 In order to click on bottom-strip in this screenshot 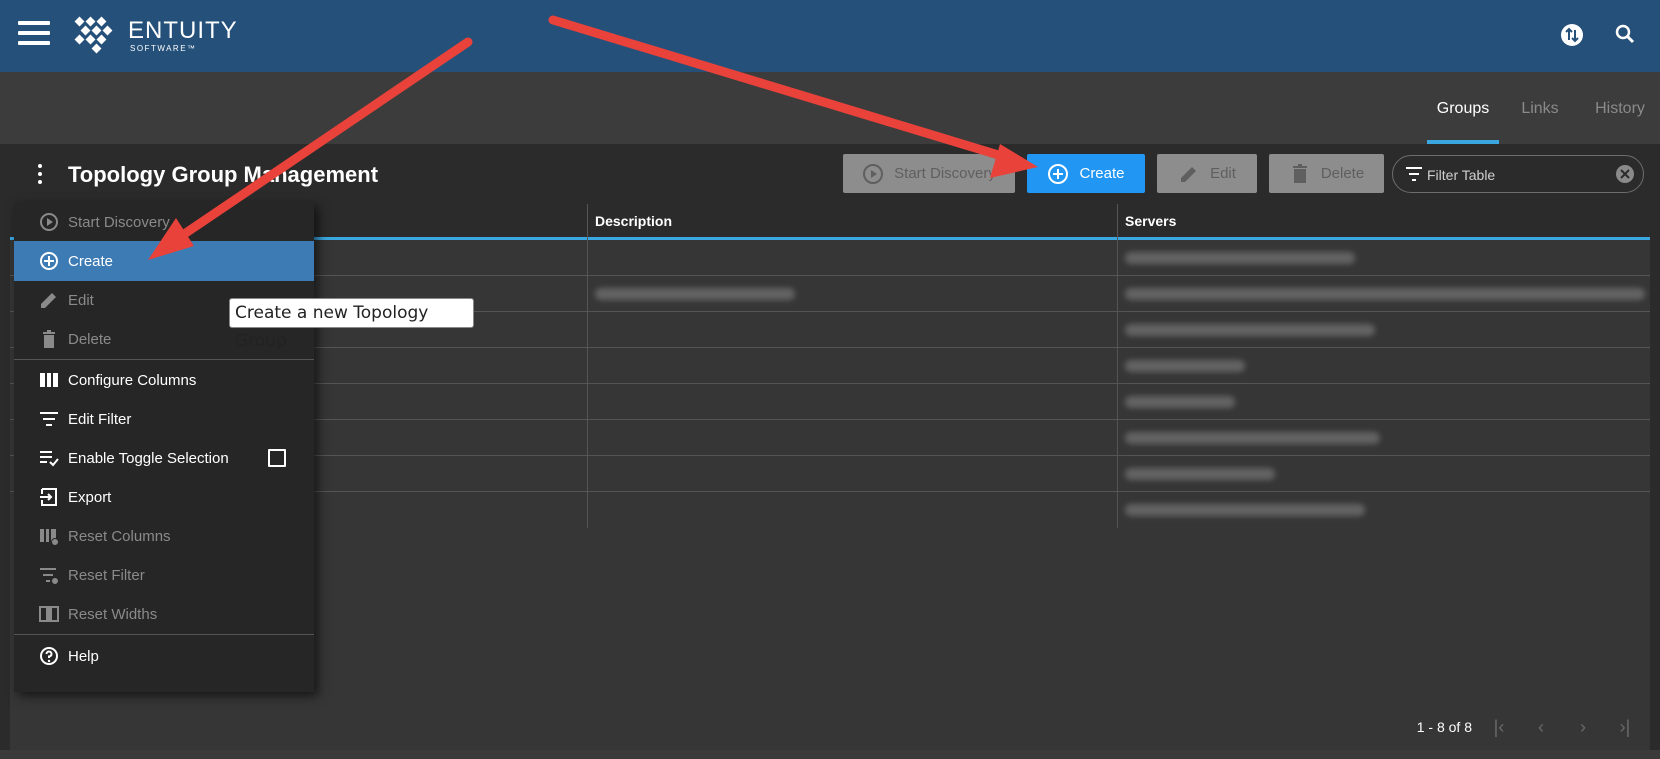, I will do `click(830, 754)`.